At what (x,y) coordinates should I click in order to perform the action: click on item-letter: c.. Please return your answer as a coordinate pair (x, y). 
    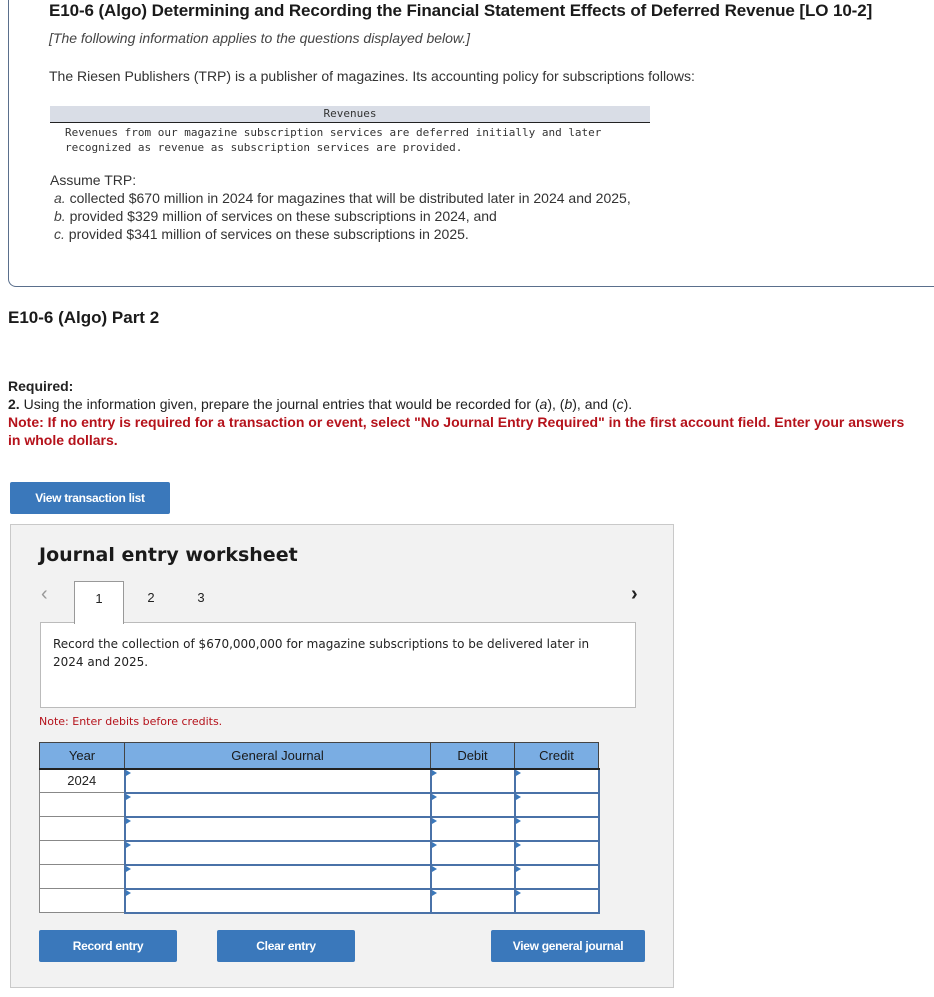
    Looking at the image, I should click on (59, 234).